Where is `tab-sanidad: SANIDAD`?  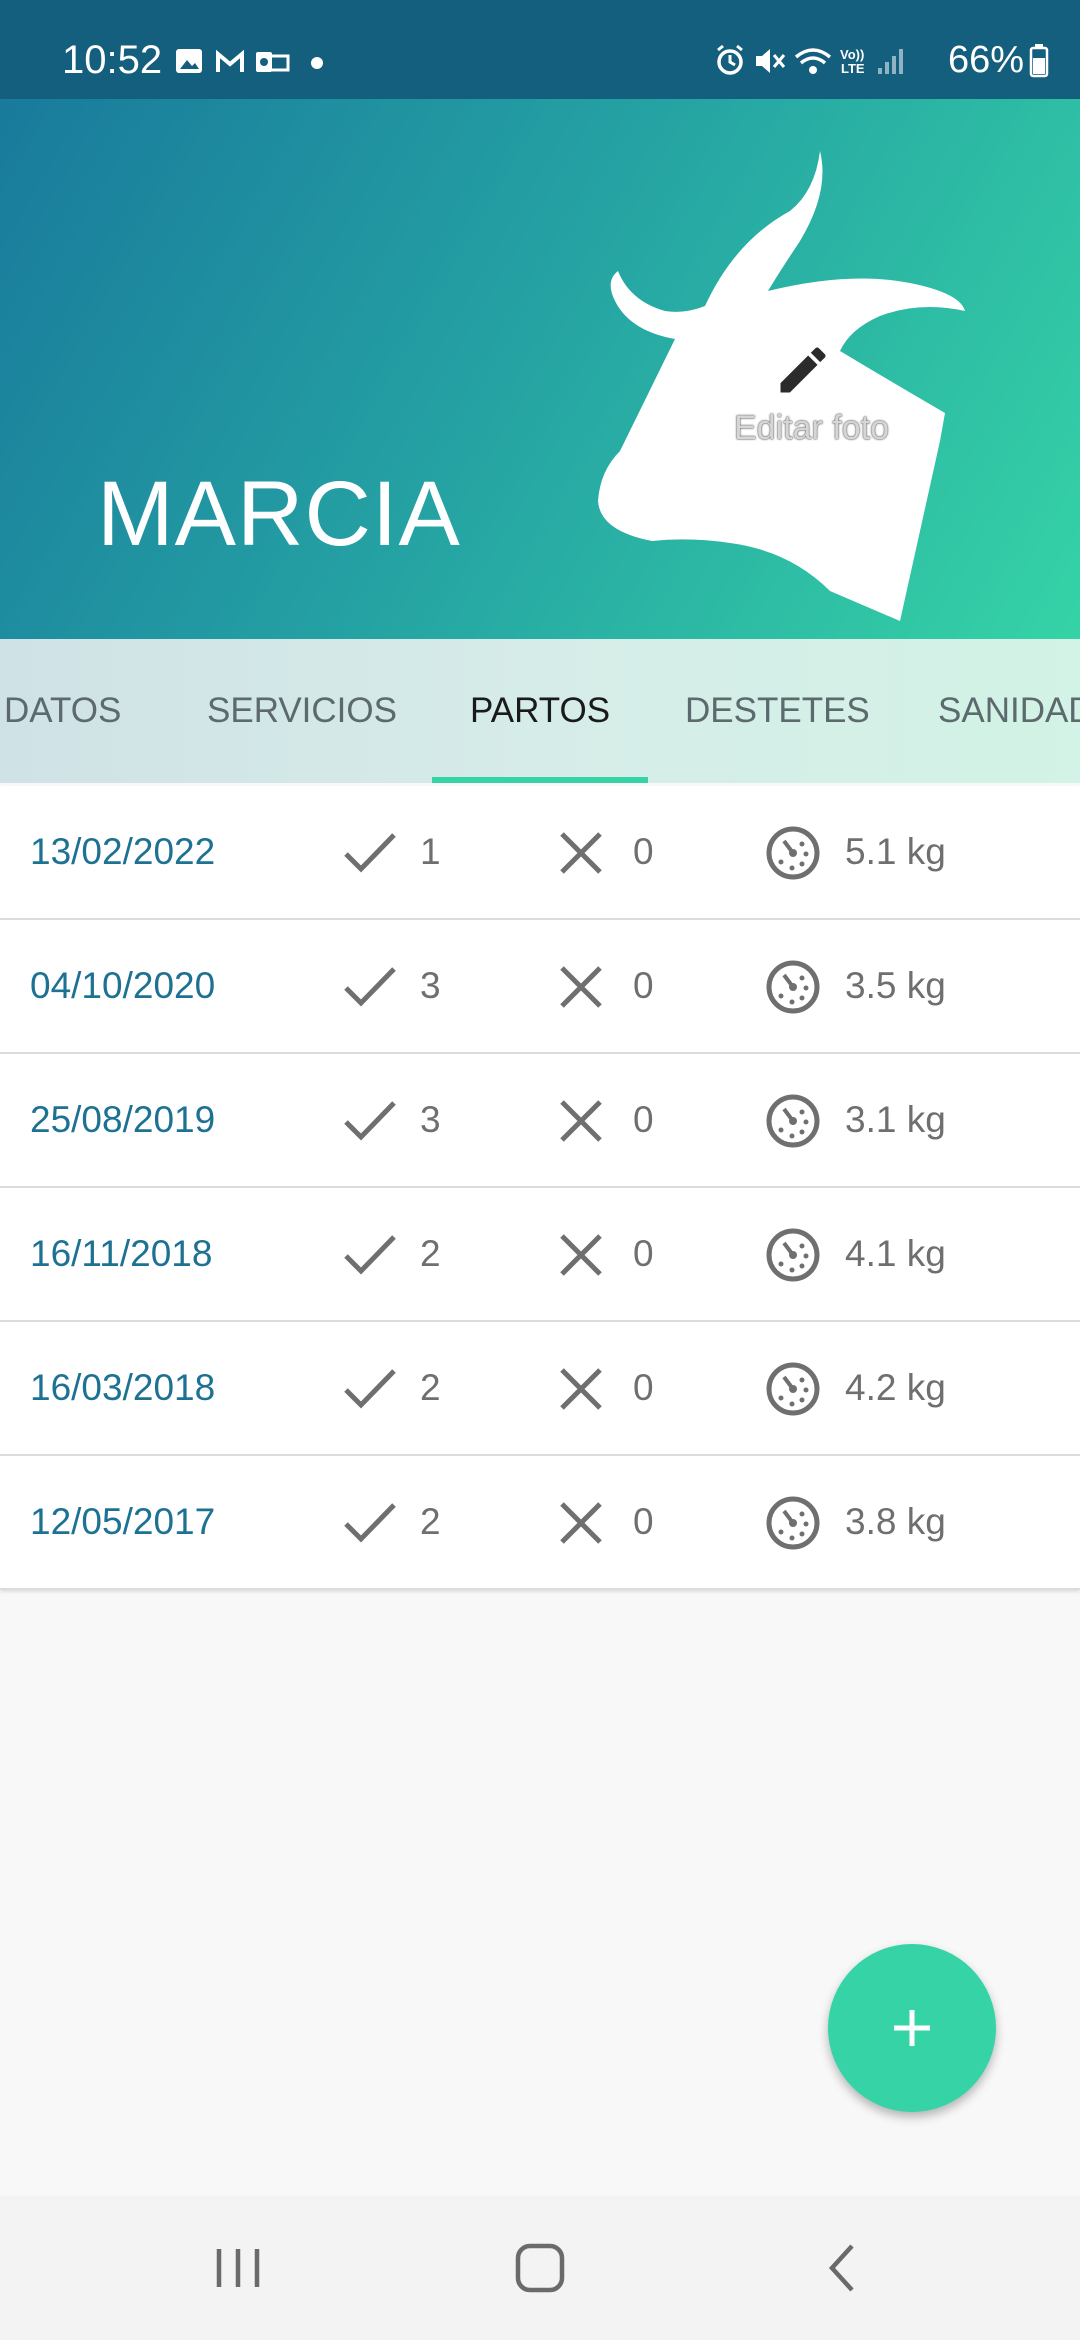 tab-sanidad: SANIDAD is located at coordinates (1009, 711).